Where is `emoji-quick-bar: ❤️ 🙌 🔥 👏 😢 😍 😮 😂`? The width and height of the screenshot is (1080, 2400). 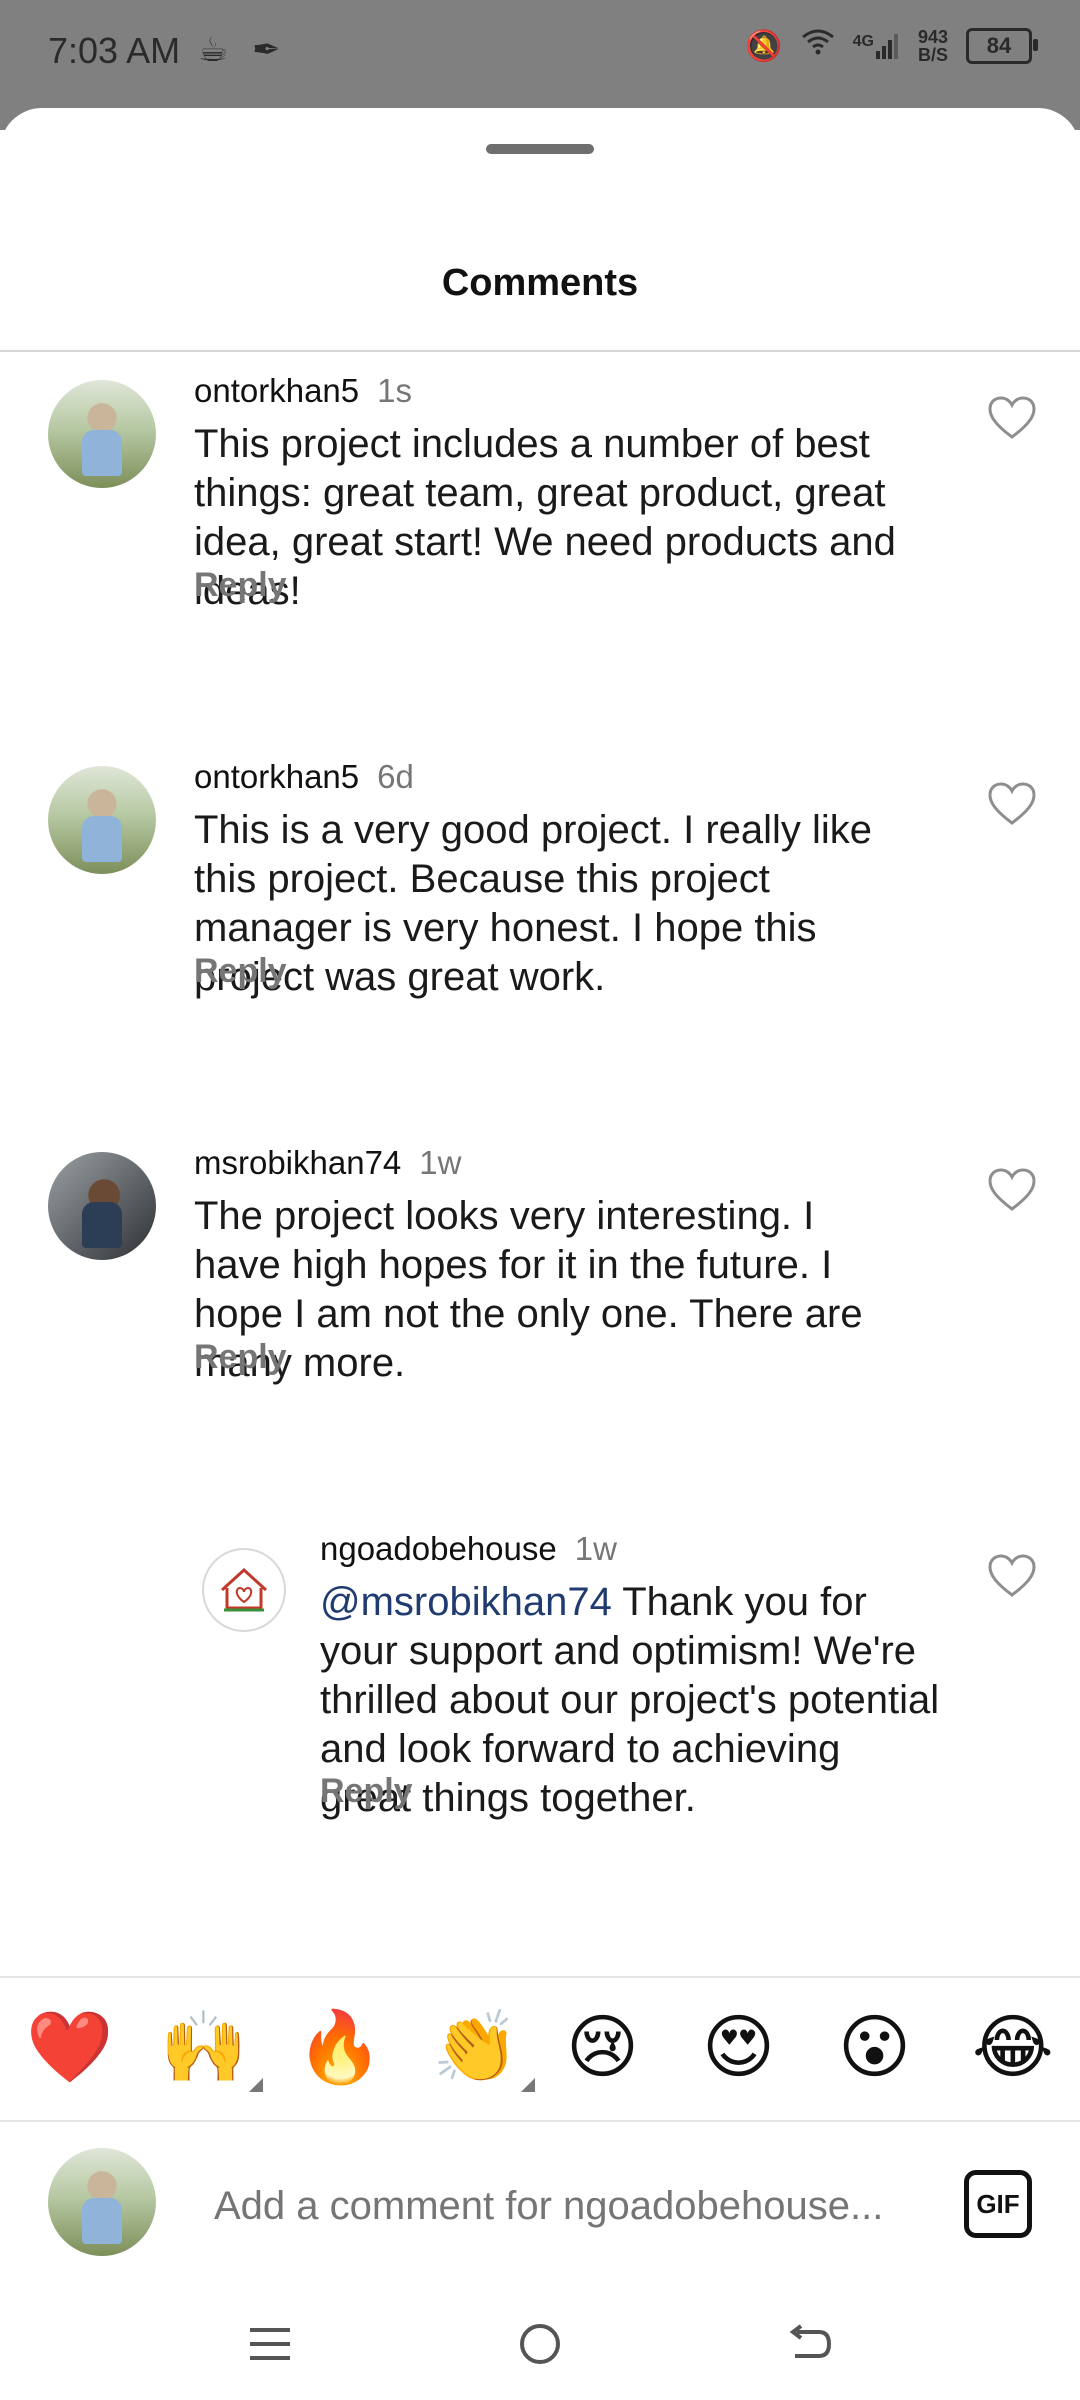
emoji-quick-bar: ❤️ 🙌 🔥 👏 😢 😍 😮 😂 is located at coordinates (540, 2047).